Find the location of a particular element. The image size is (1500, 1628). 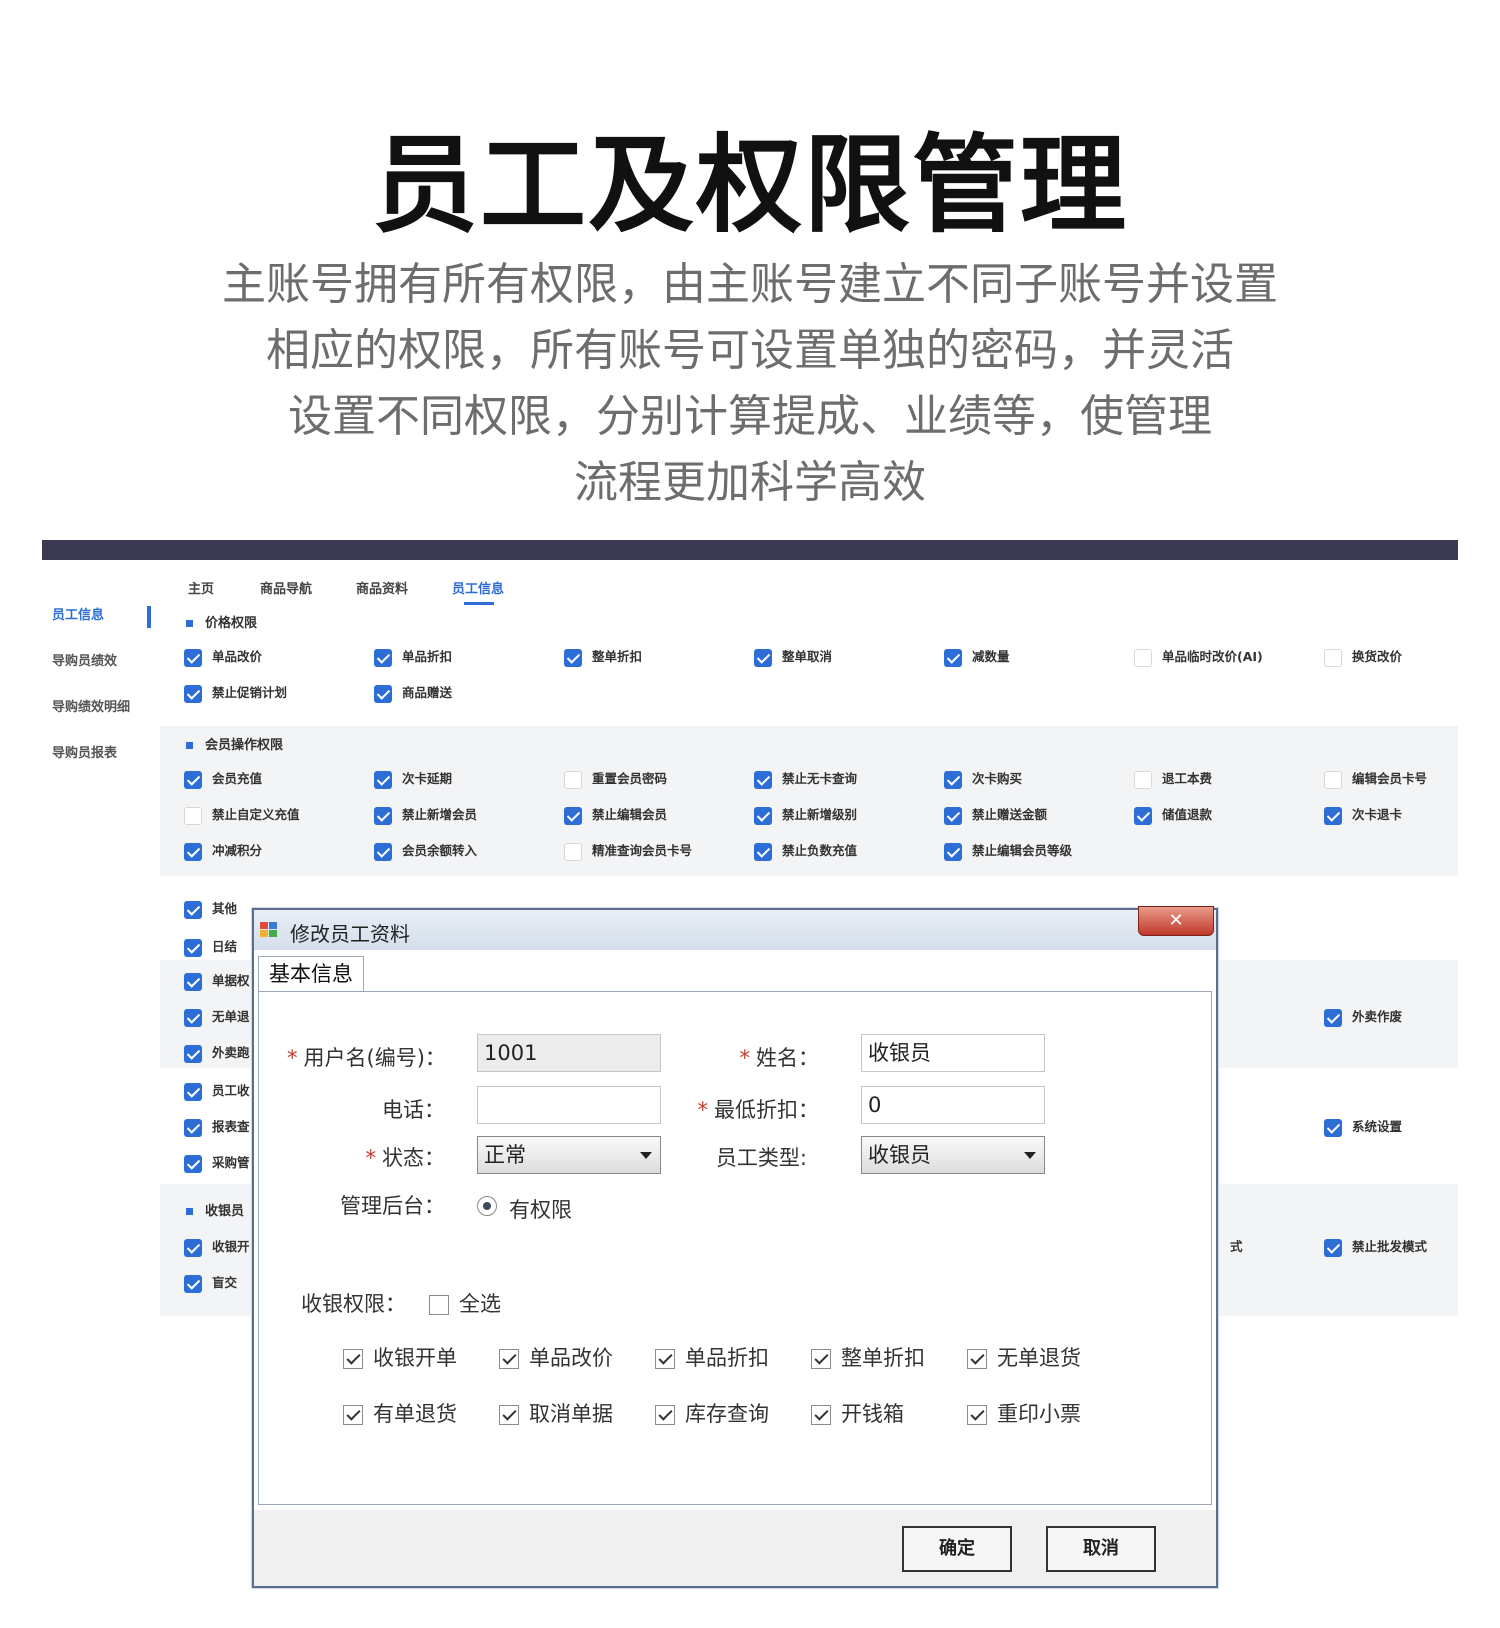

perm-checkbox: 禁止编辑会员 is located at coordinates (615, 814).